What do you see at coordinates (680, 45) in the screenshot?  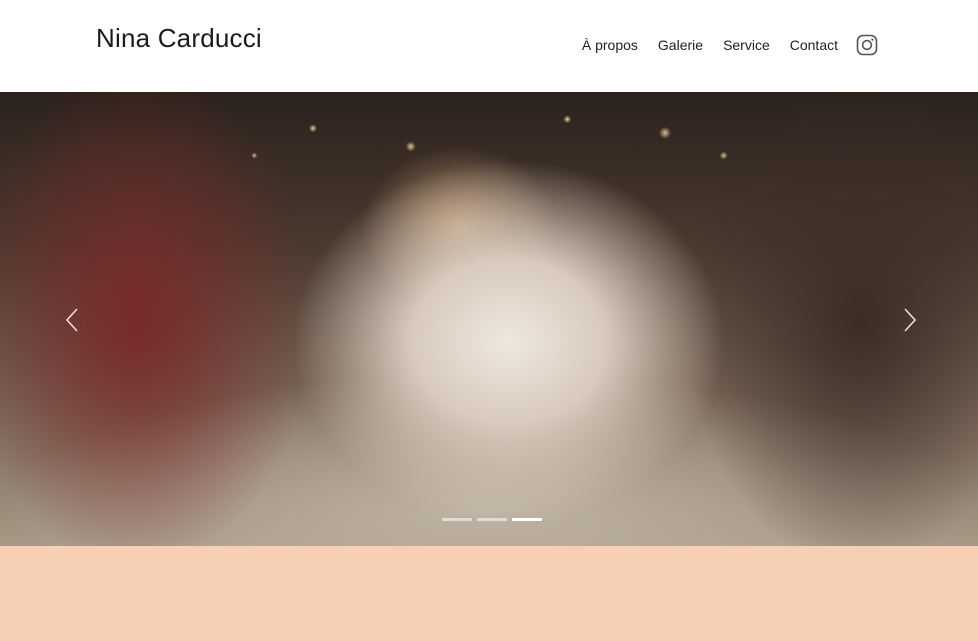 I see `nav-link-galerie: Galerie` at bounding box center [680, 45].